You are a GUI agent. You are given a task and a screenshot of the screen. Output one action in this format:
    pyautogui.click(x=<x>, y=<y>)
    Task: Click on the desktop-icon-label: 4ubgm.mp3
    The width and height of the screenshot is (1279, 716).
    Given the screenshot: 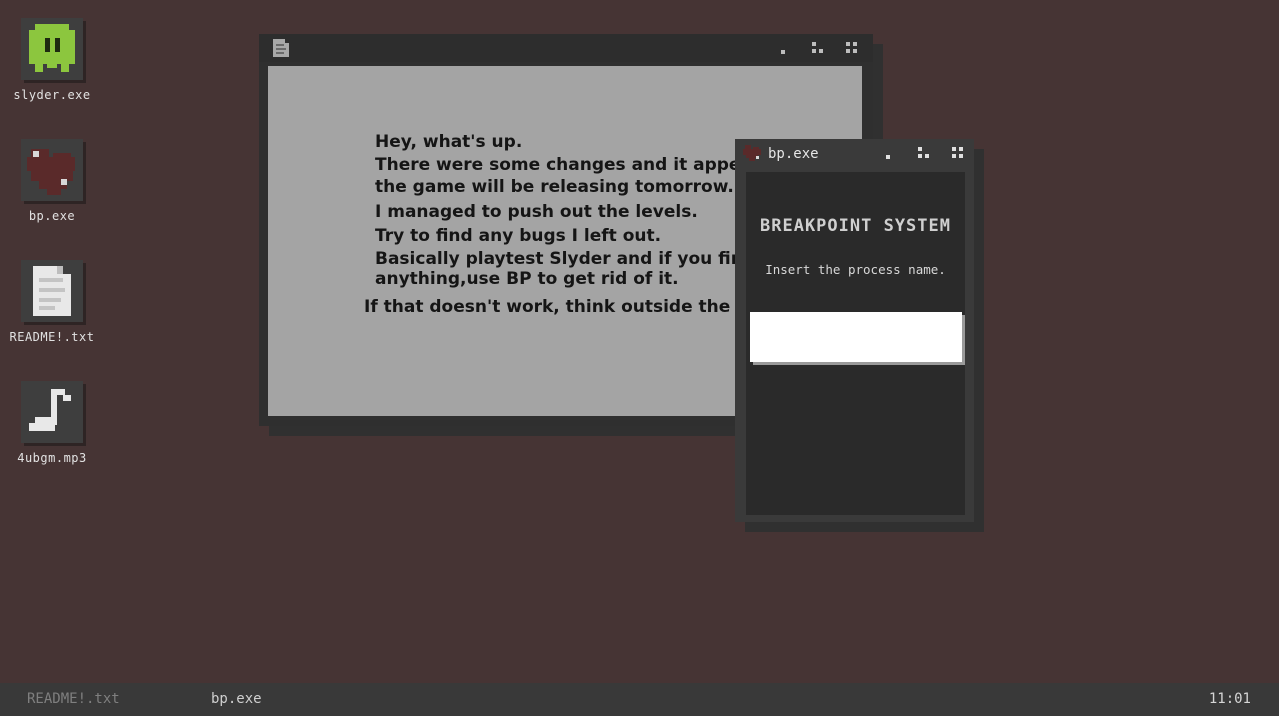 What is the action you would take?
    pyautogui.click(x=52, y=458)
    